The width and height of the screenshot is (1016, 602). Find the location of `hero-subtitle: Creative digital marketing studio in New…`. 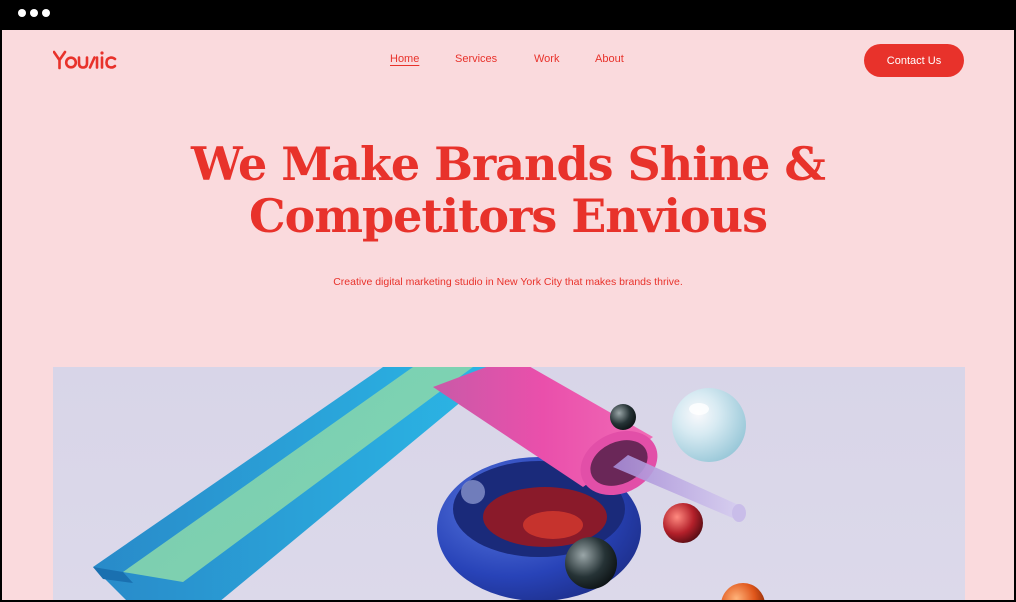

hero-subtitle: Creative digital marketing studio in New… is located at coordinates (508, 282).